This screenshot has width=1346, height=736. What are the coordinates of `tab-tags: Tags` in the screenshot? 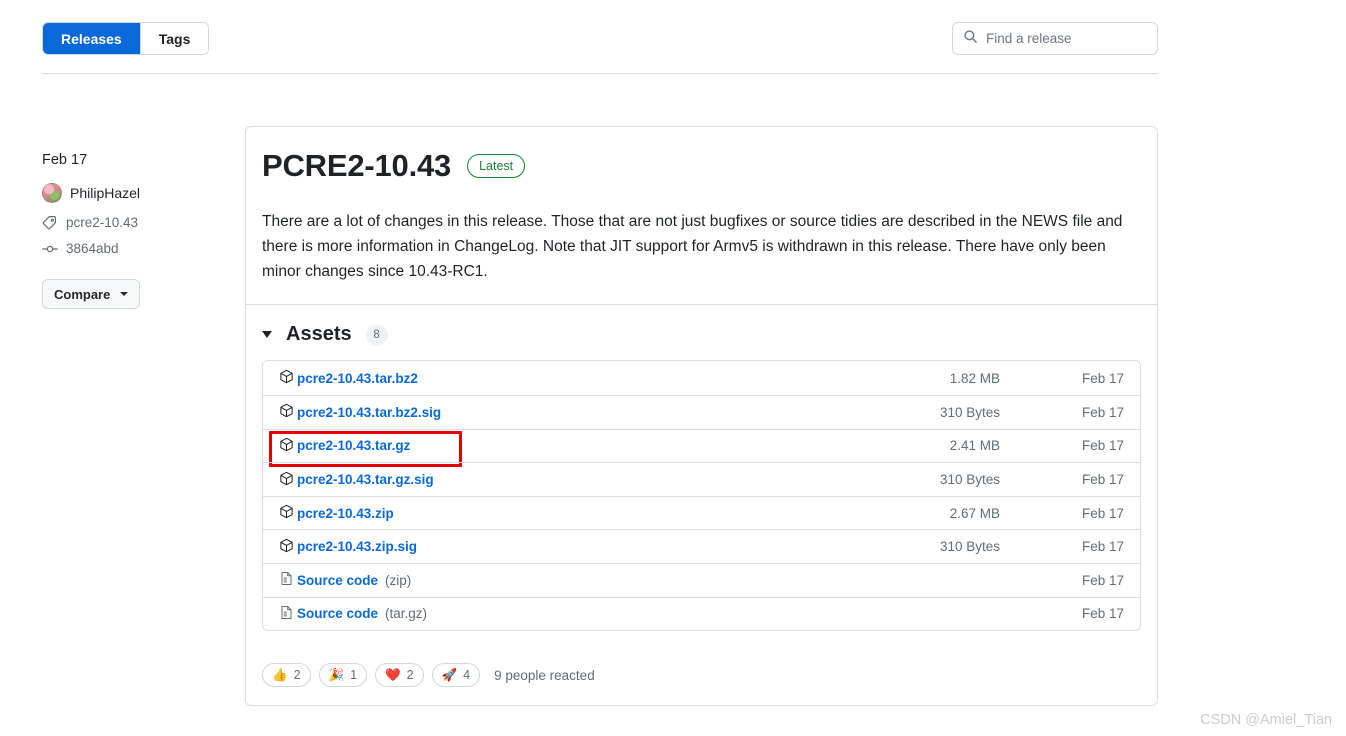 It's located at (174, 38).